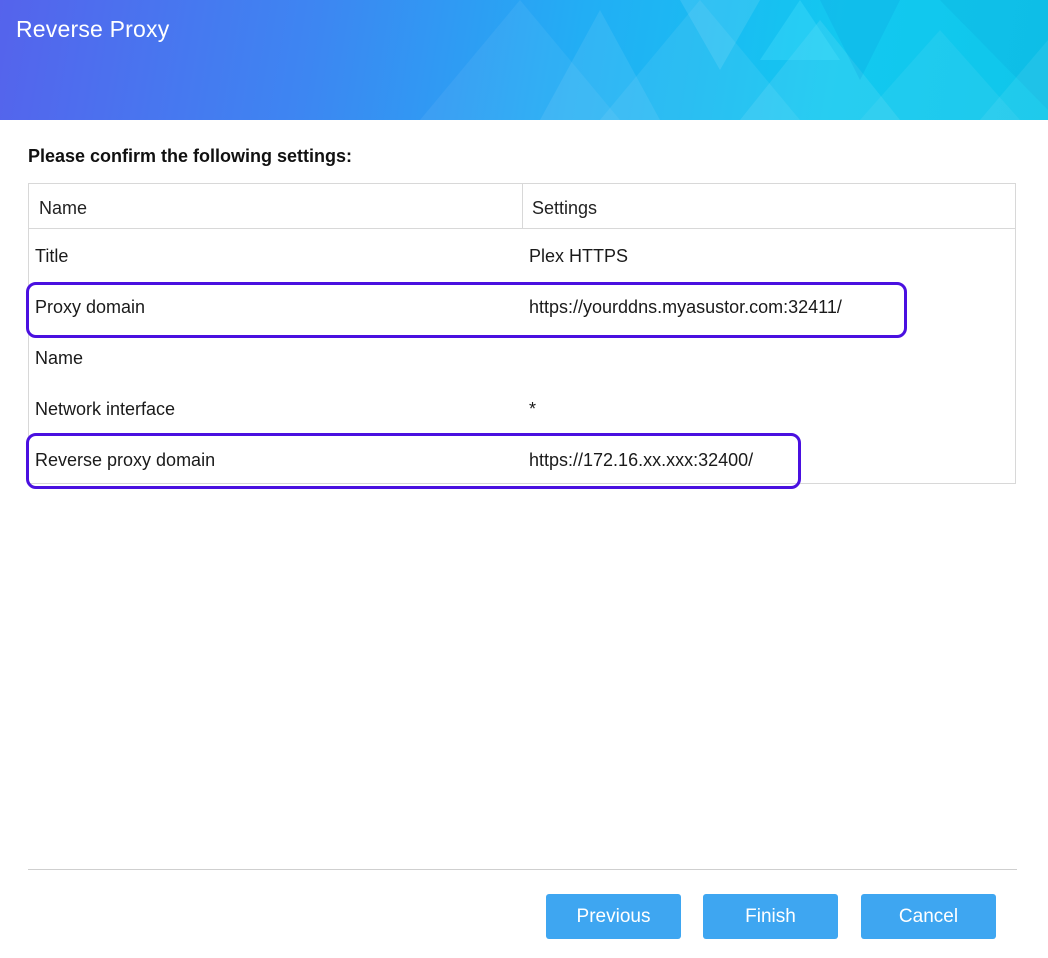  I want to click on table-header: Name Settings, so click(522, 206).